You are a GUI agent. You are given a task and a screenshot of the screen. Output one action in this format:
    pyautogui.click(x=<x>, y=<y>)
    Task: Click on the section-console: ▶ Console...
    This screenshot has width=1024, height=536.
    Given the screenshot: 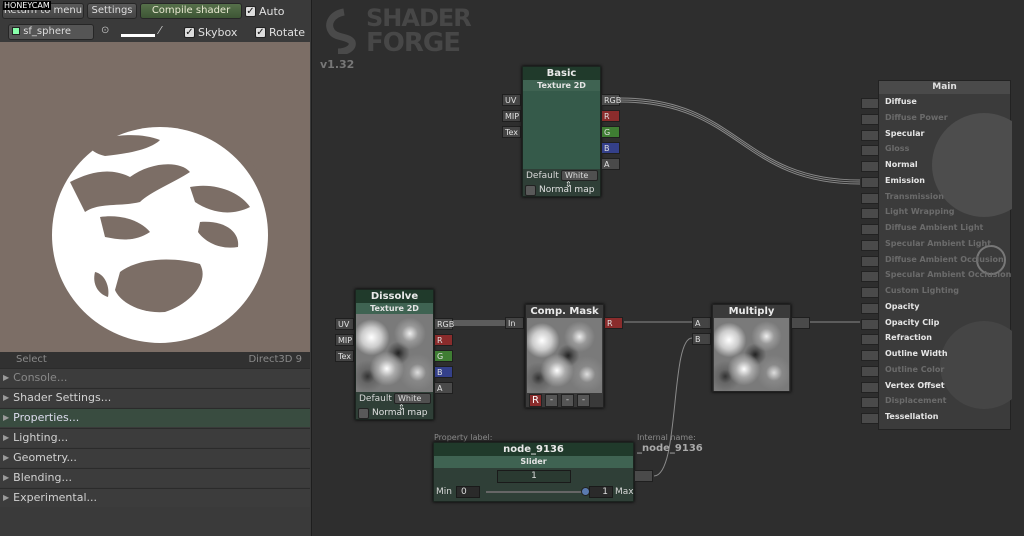 What is the action you would take?
    pyautogui.click(x=155, y=377)
    